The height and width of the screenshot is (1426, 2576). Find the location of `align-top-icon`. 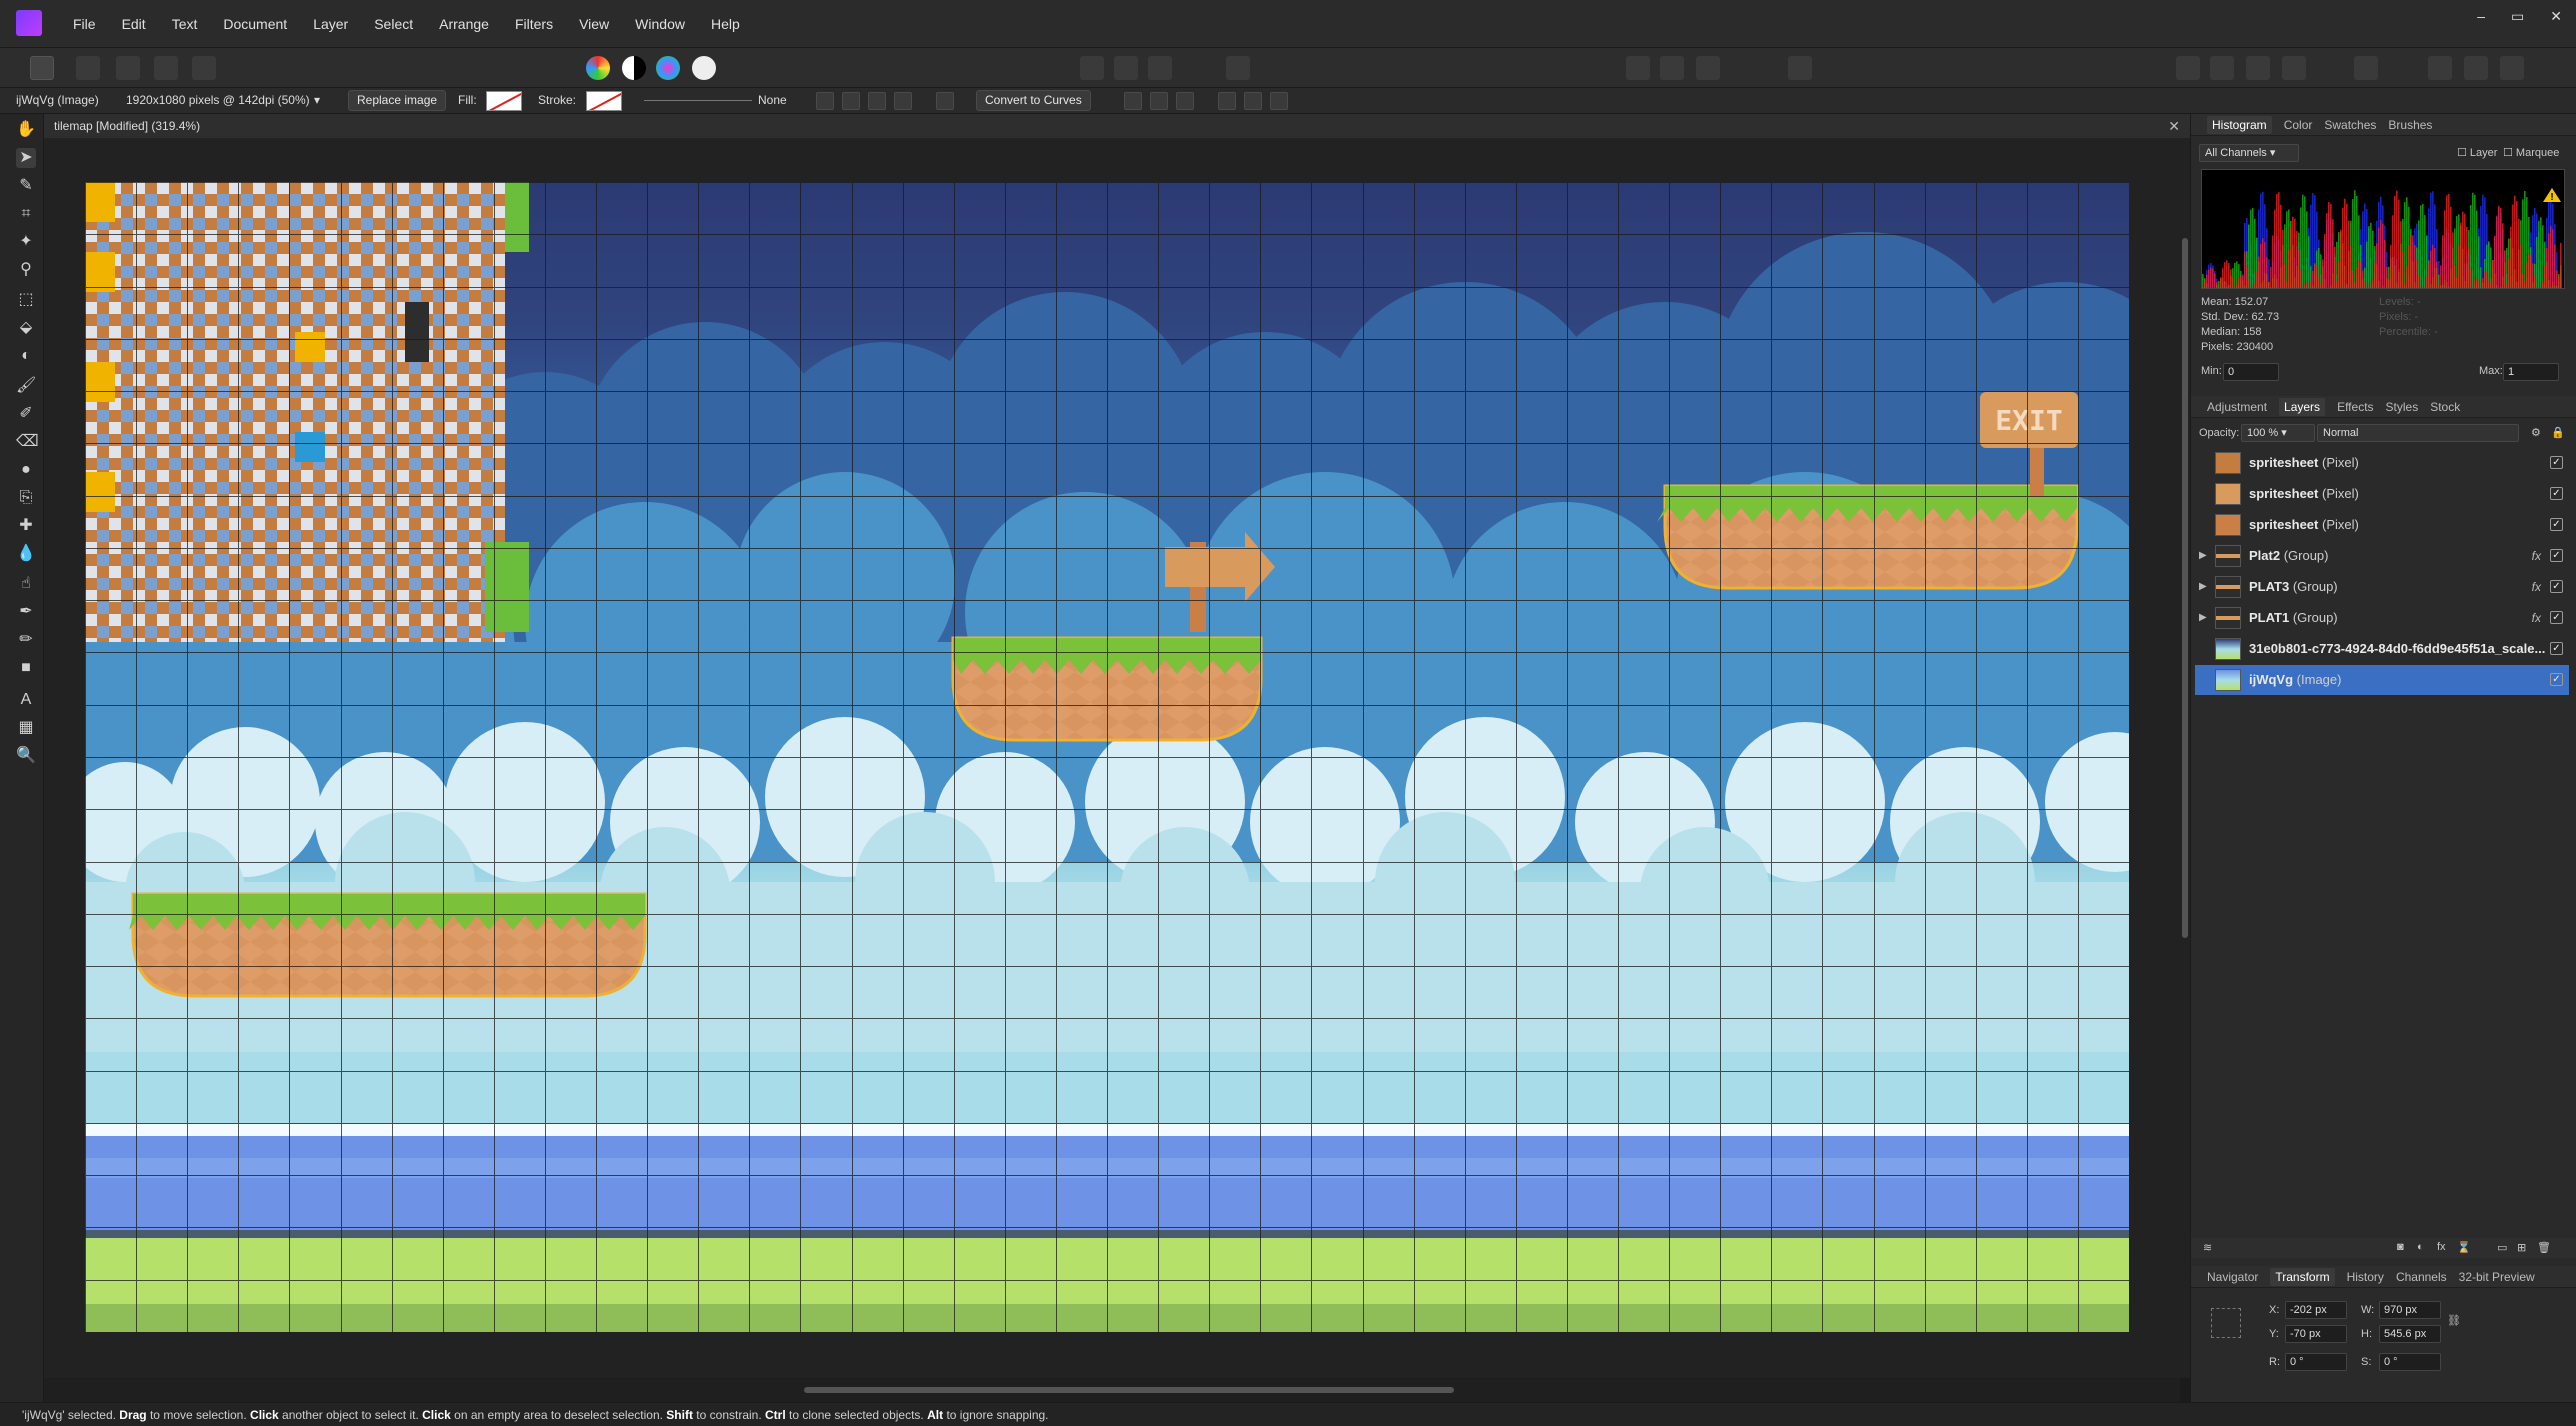

align-top-icon is located at coordinates (1227, 101).